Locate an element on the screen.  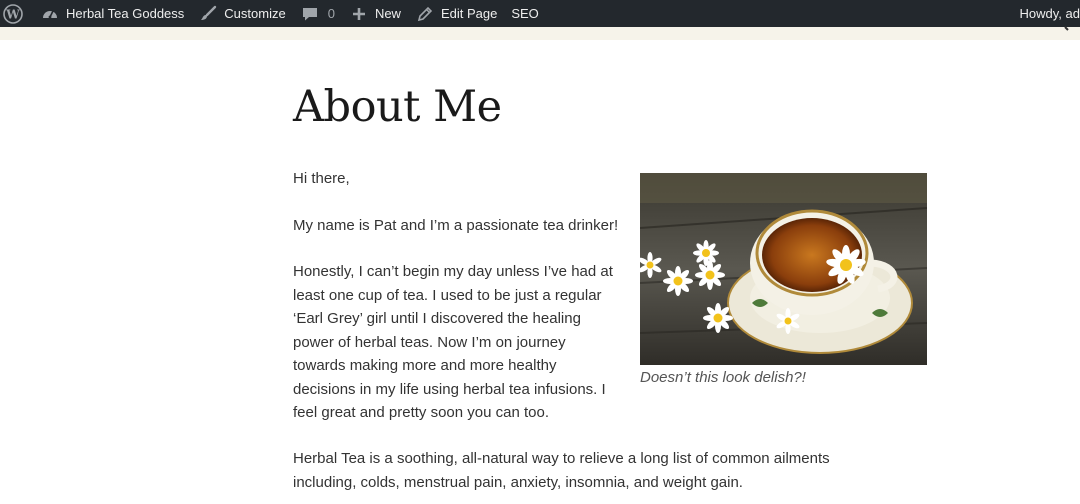
pencil-icon is located at coordinates (425, 14).